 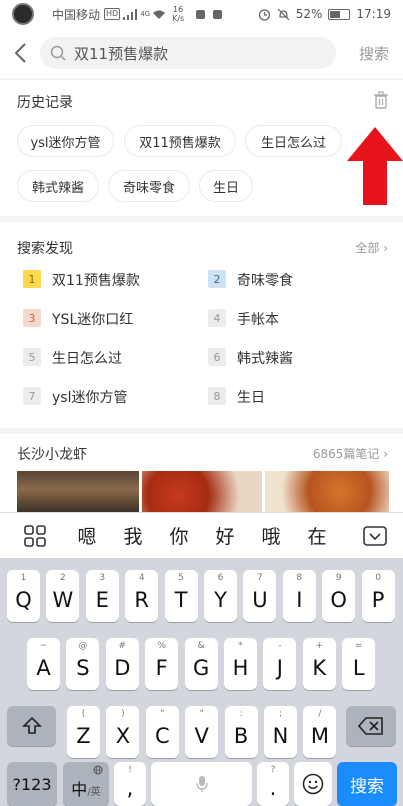 I want to click on globe-icon, so click(x=98, y=770).